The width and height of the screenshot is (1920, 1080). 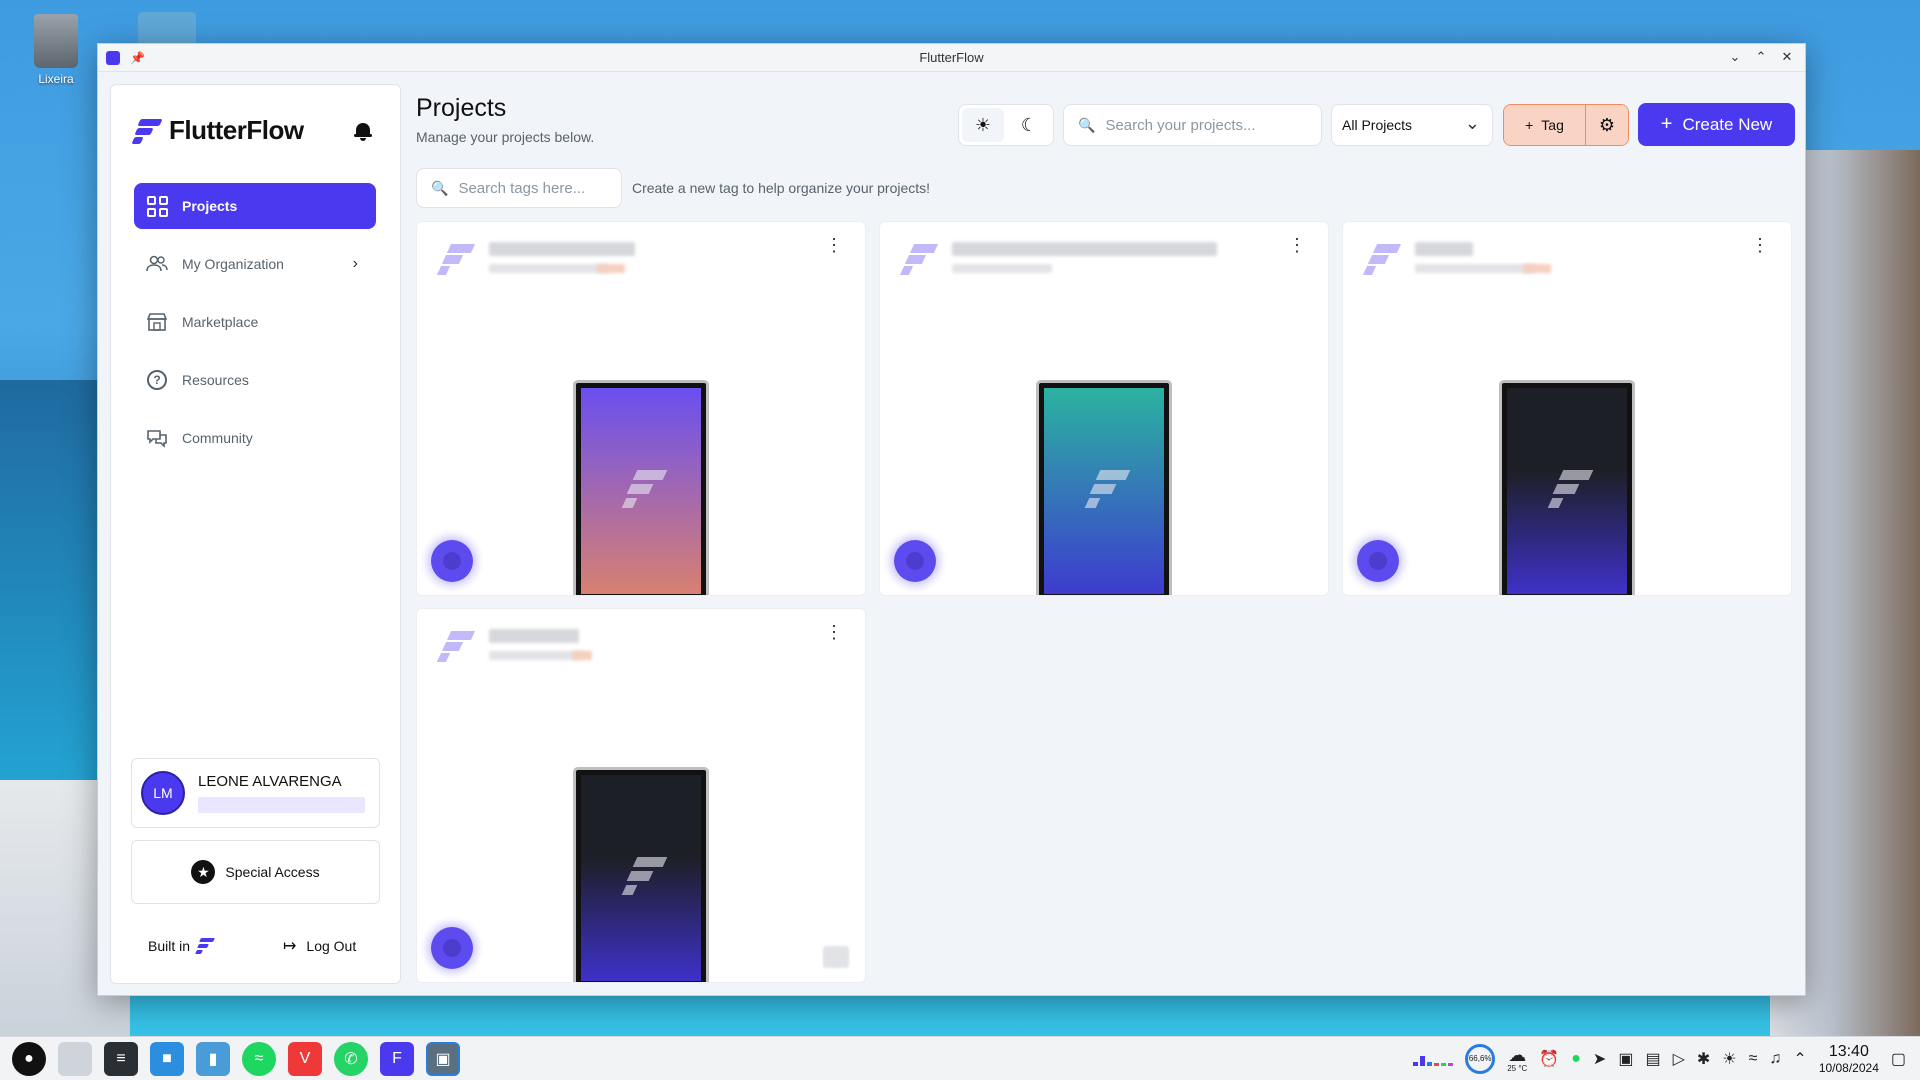 I want to click on project-meta-accent, so click(x=1537, y=268).